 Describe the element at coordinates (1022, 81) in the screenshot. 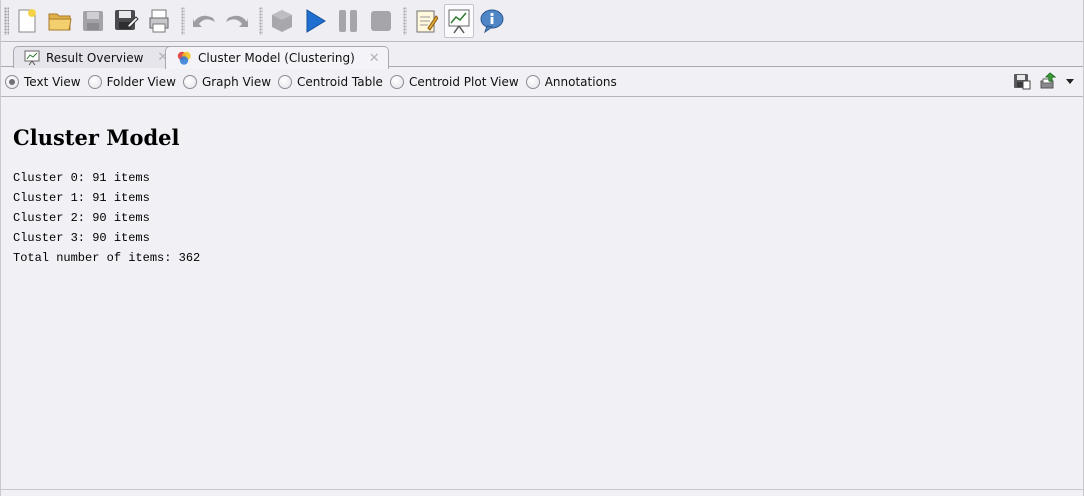

I see `store-in-repository-icon` at that location.